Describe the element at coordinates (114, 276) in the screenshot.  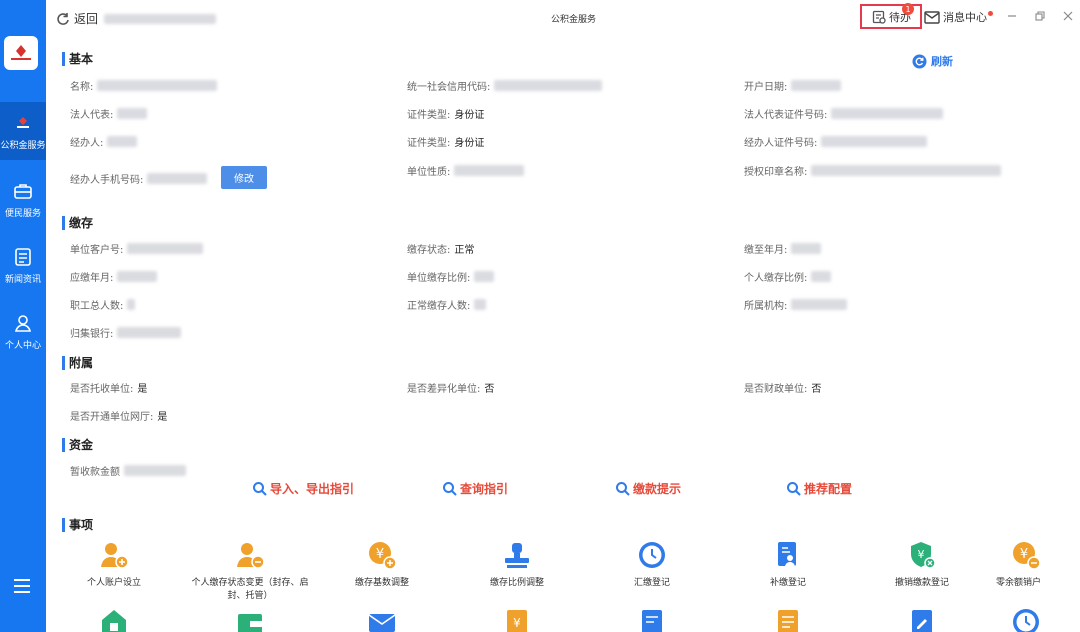
I see `field-due-month: 应缴年月:` at that location.